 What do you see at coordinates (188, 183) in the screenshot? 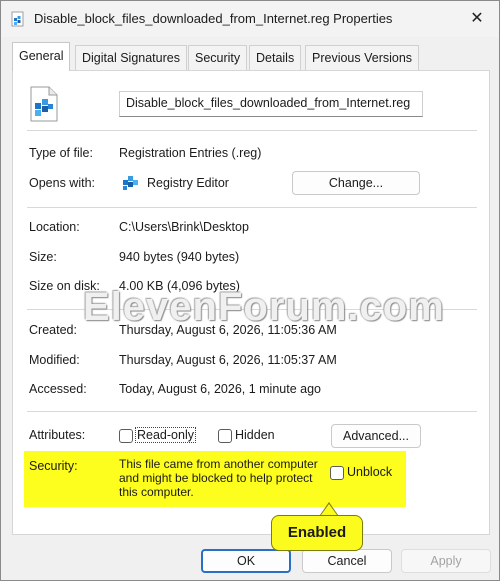
I see `opens-with-value: Registry Editor` at bounding box center [188, 183].